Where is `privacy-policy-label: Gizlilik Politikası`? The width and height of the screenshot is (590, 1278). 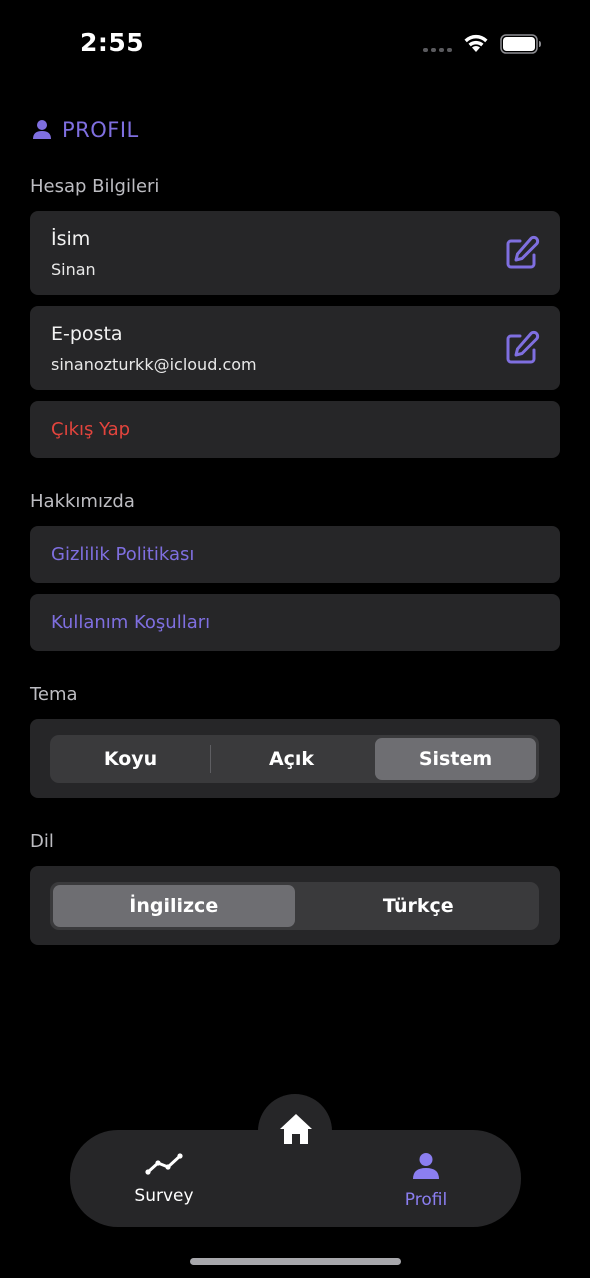
privacy-policy-label: Gizlilik Politikası is located at coordinates (123, 554).